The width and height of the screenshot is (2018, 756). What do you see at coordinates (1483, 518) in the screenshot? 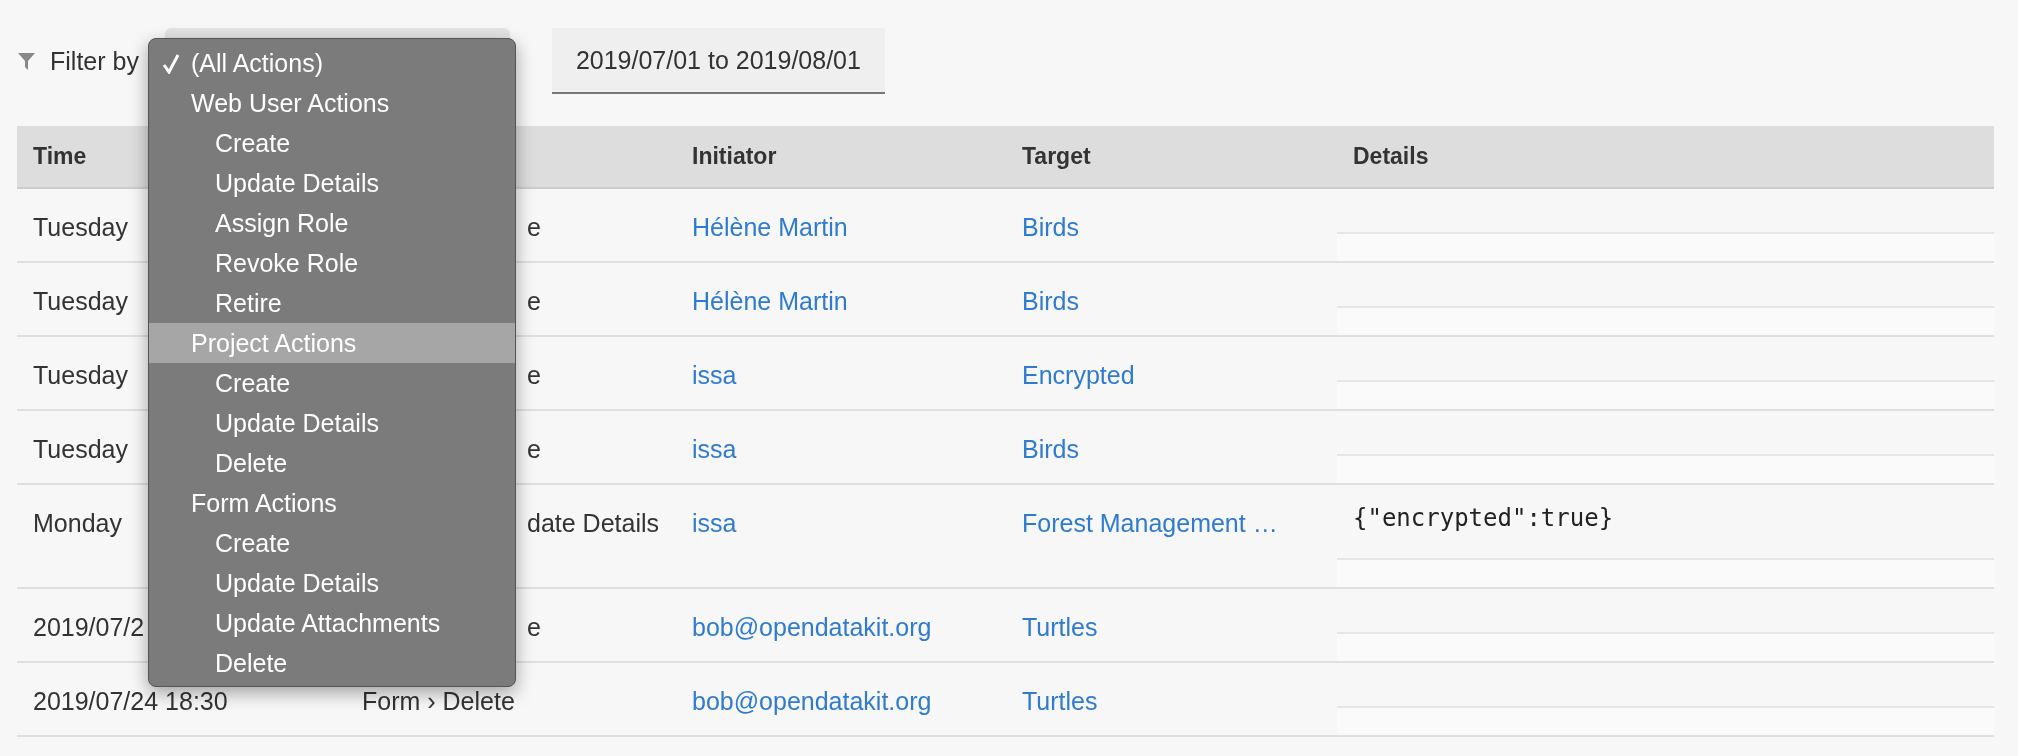
I see `details-text: {"encrypted":true}` at bounding box center [1483, 518].